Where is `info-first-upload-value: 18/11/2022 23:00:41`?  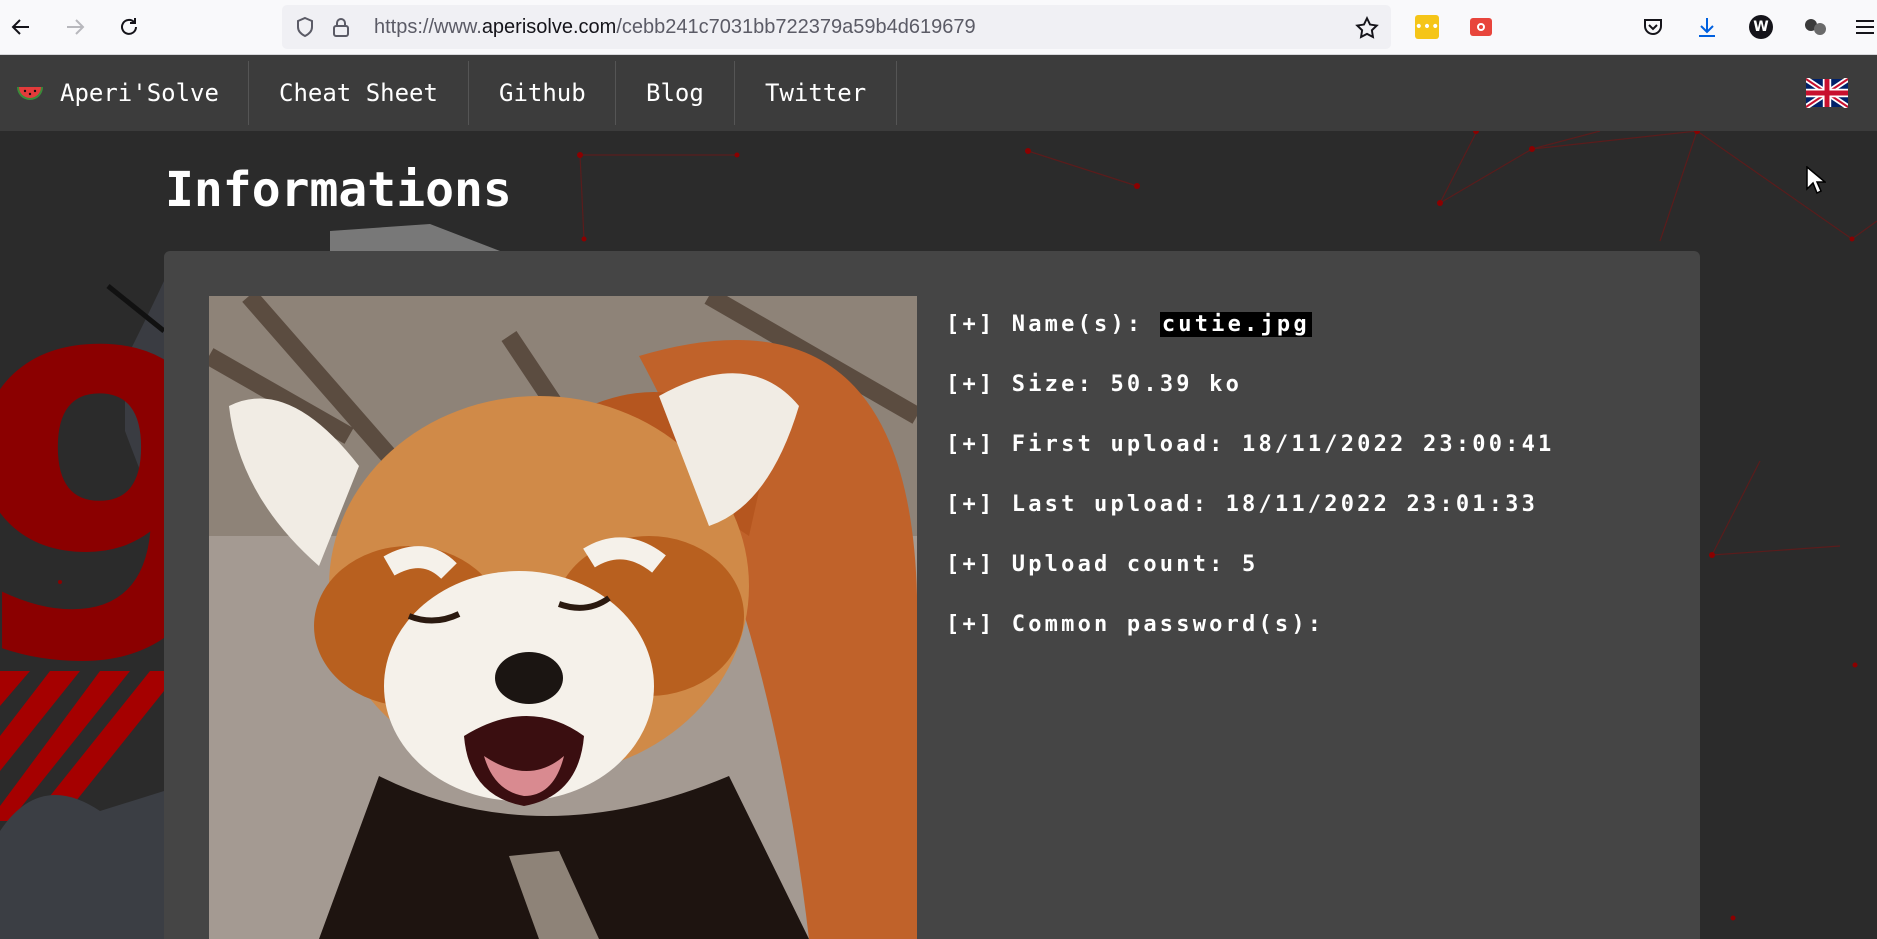
info-first-upload-value: 18/11/2022 23:00:41 is located at coordinates (1398, 444).